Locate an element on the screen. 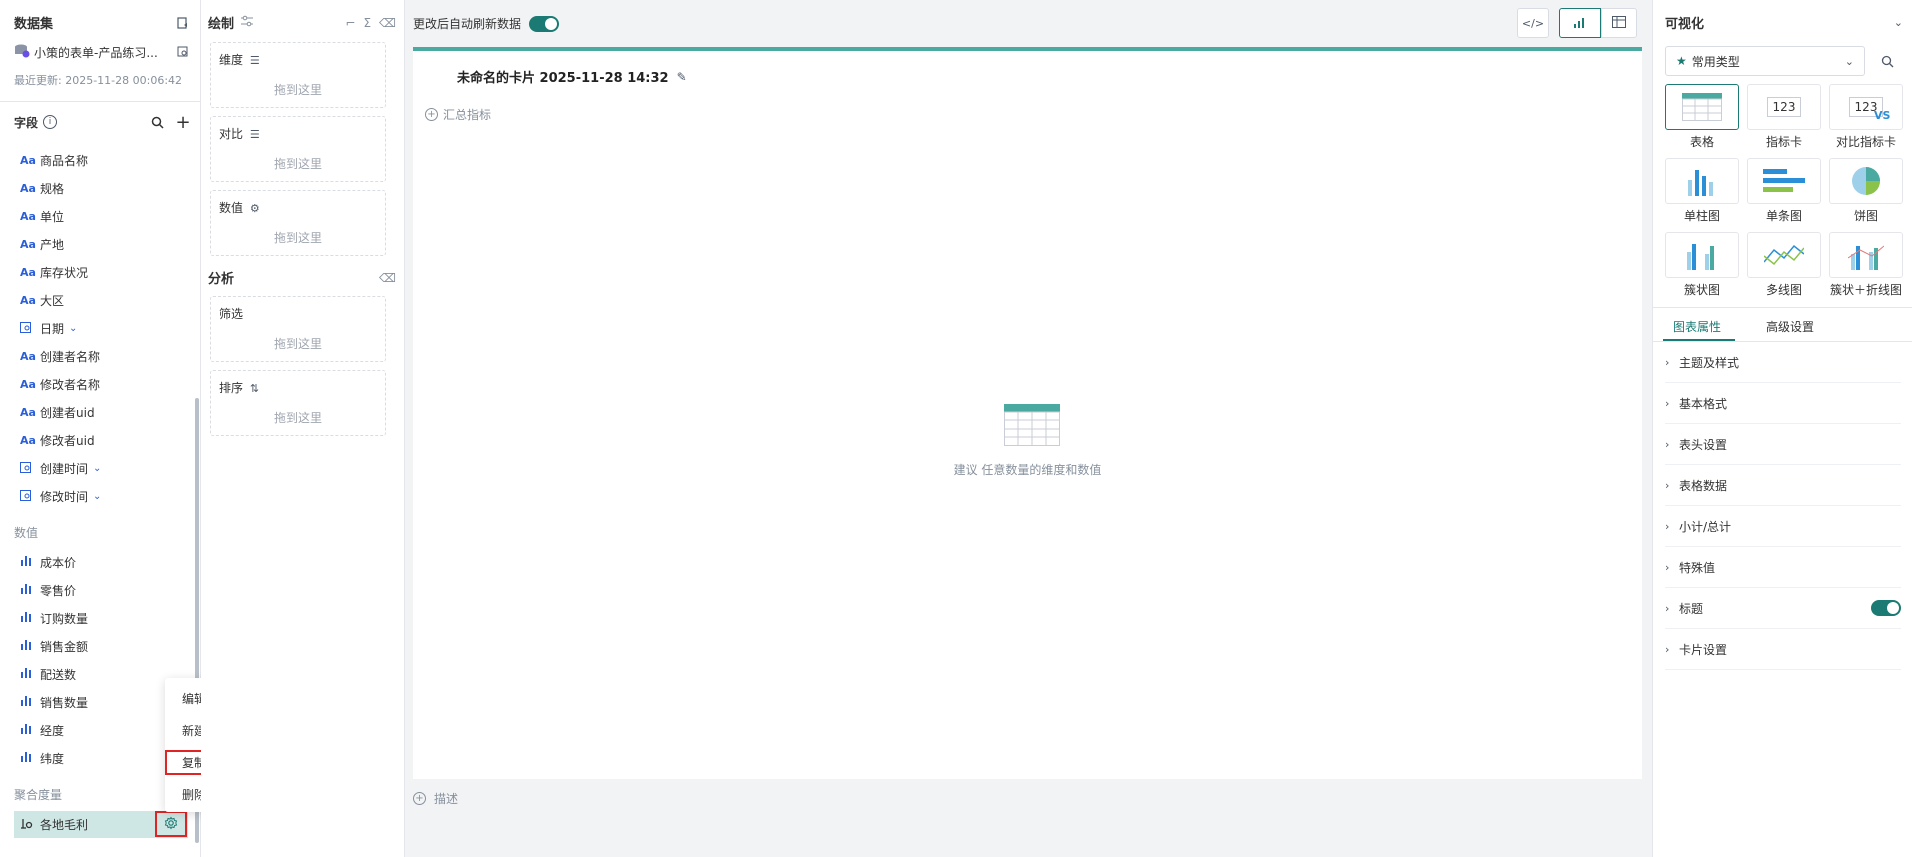 This screenshot has height=857, width=1912. sigma-icon: Σ is located at coordinates (367, 23).